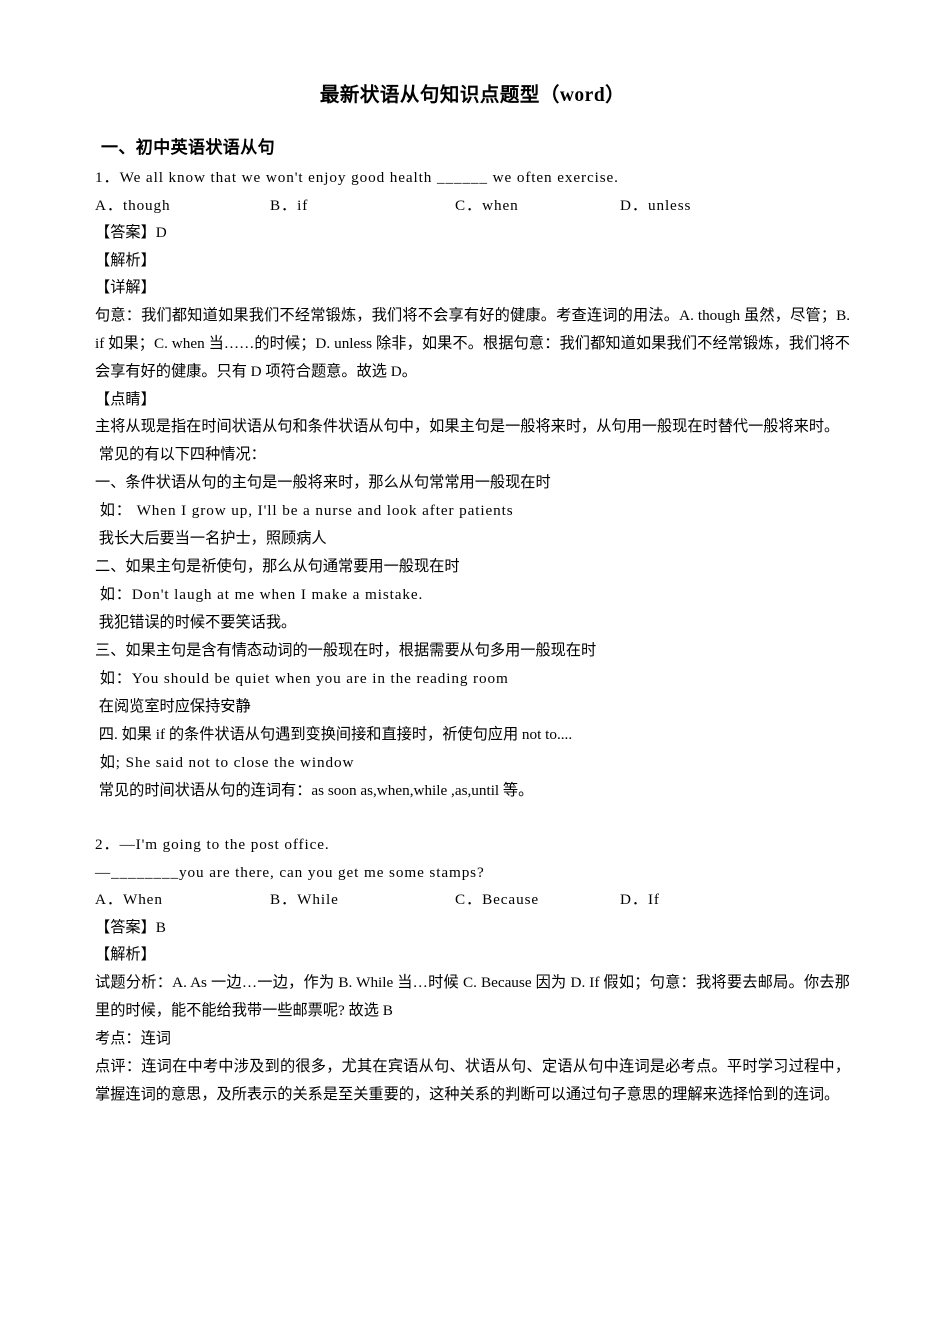  I want to click on case-4-example: 如; She said not to close the window, so click(225, 762).